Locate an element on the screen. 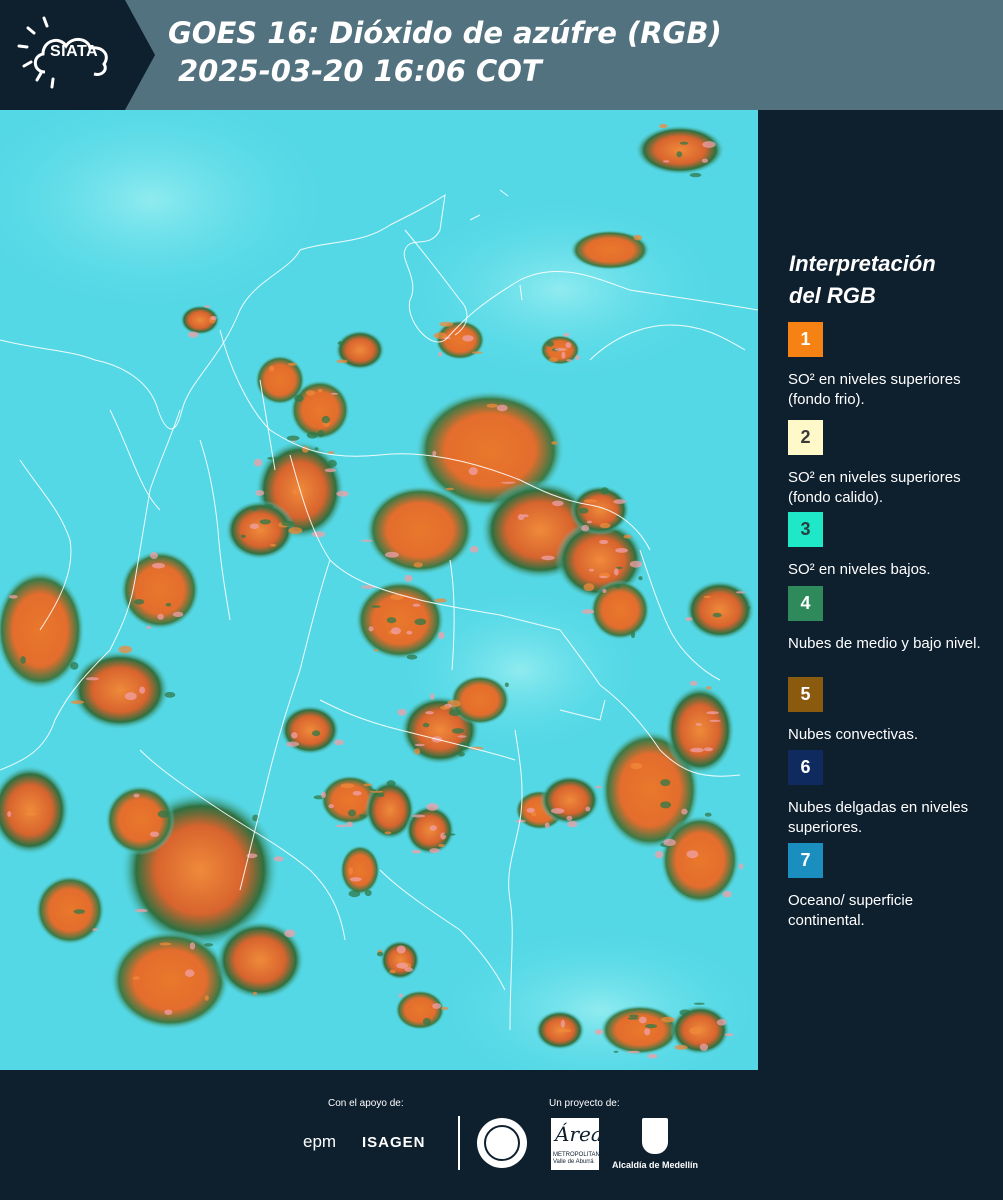 This screenshot has height=1200, width=1003. epm-logo: epm is located at coordinates (320, 1141).